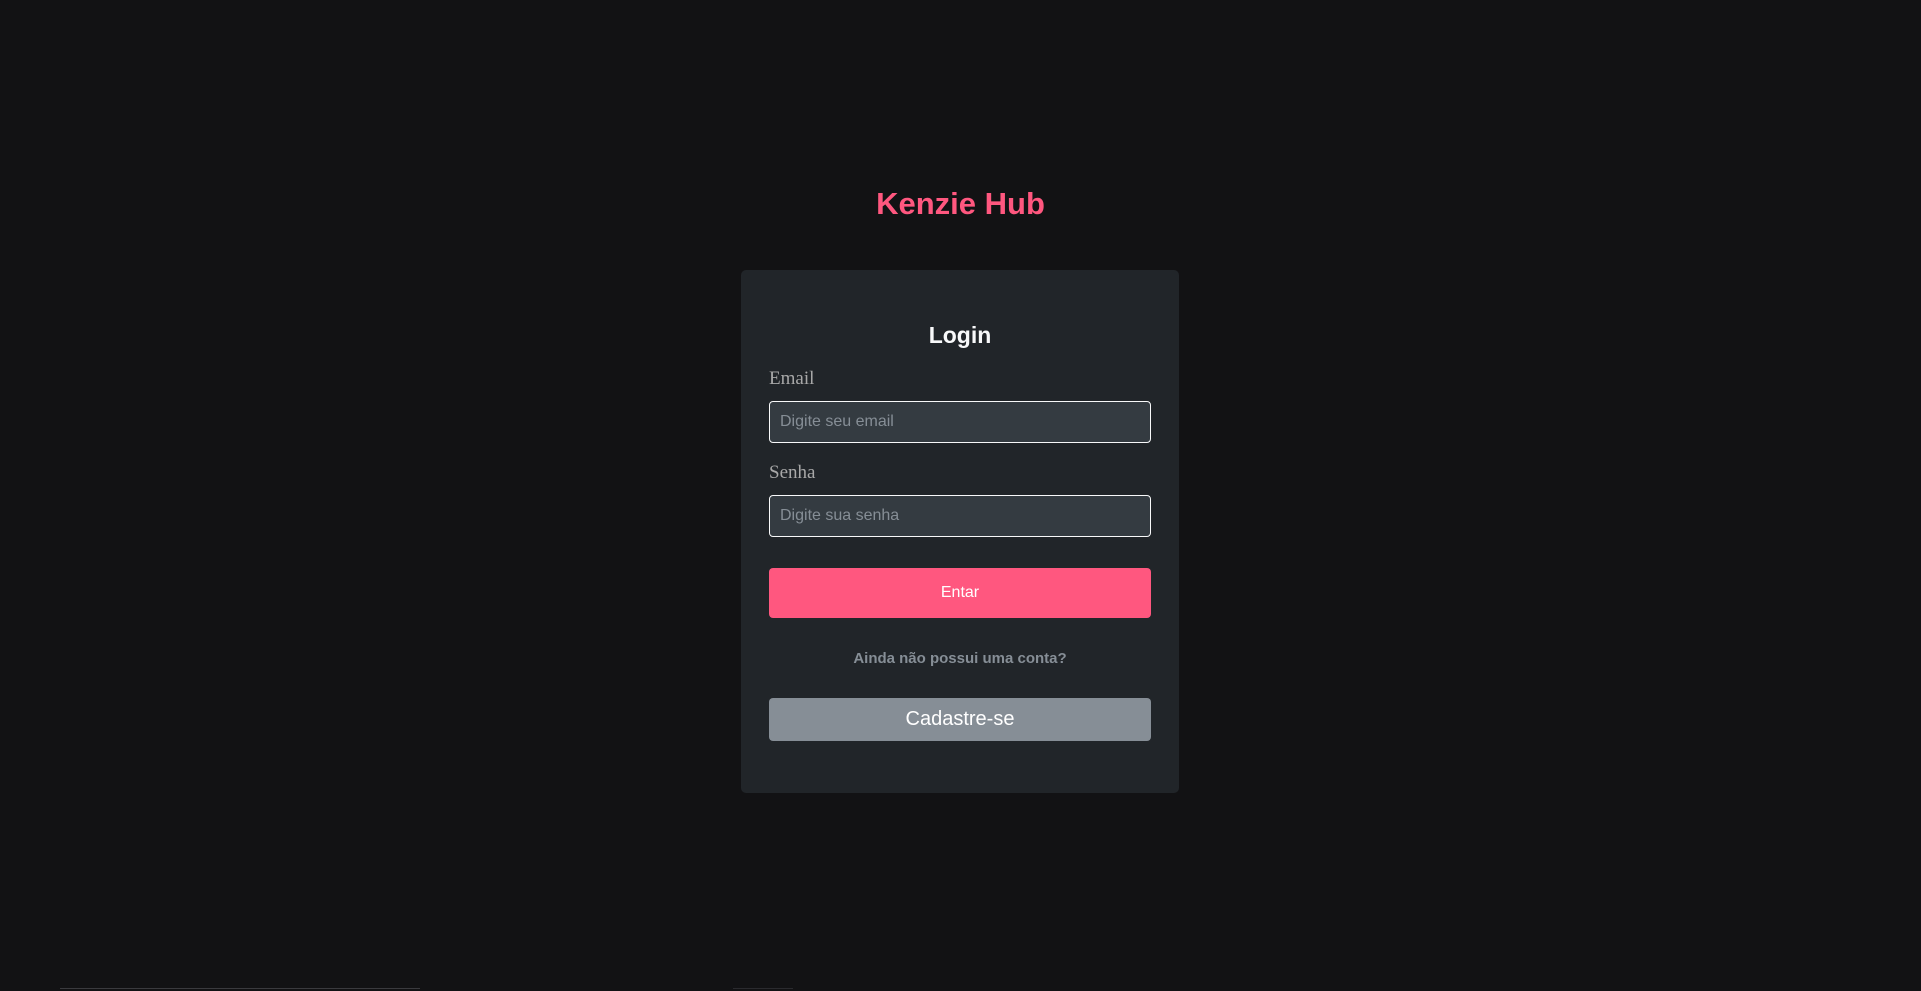 Image resolution: width=1921 pixels, height=991 pixels. What do you see at coordinates (240, 988) in the screenshot?
I see `bottom-divider` at bounding box center [240, 988].